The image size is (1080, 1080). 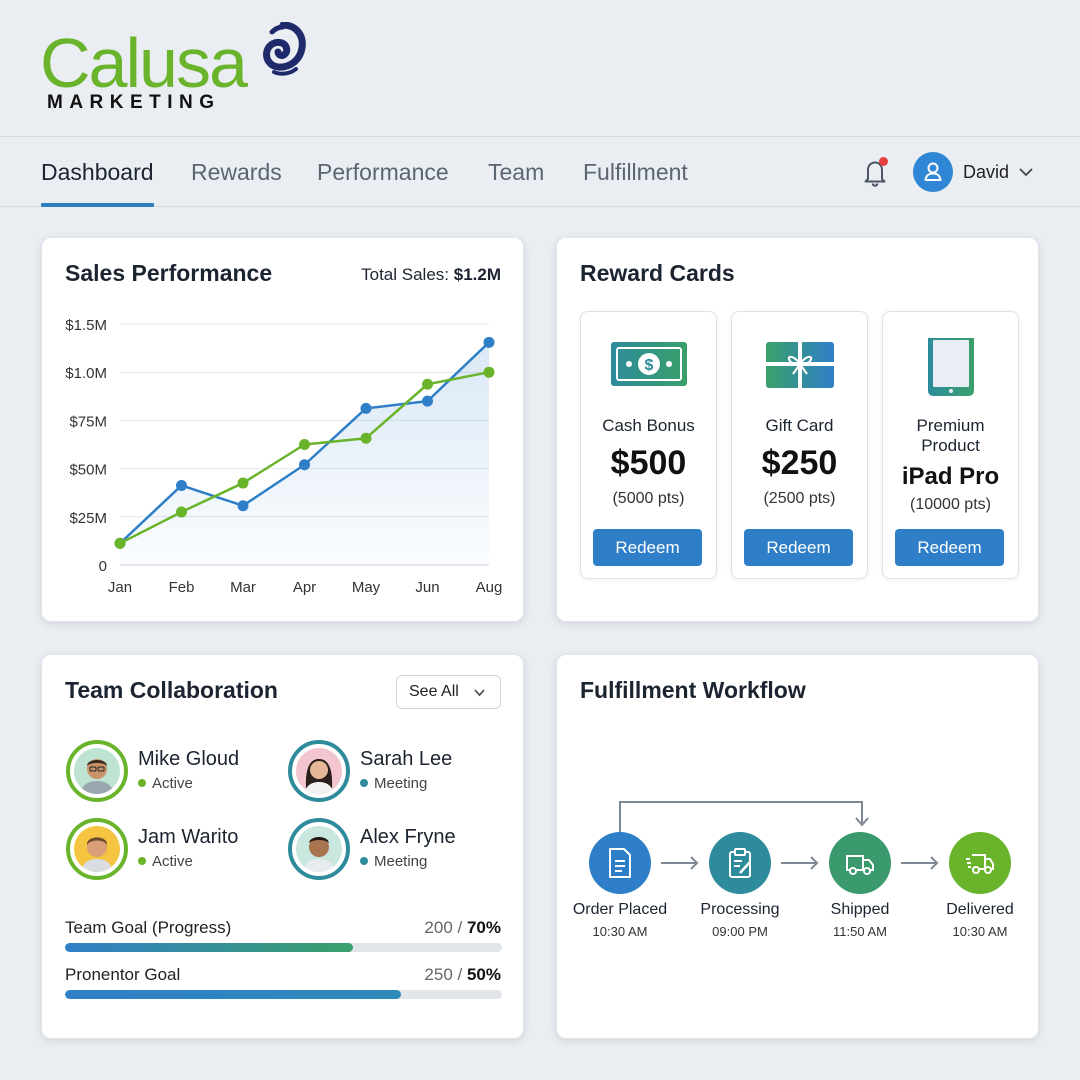 I want to click on x-tick-label: Mar, so click(x=243, y=587).